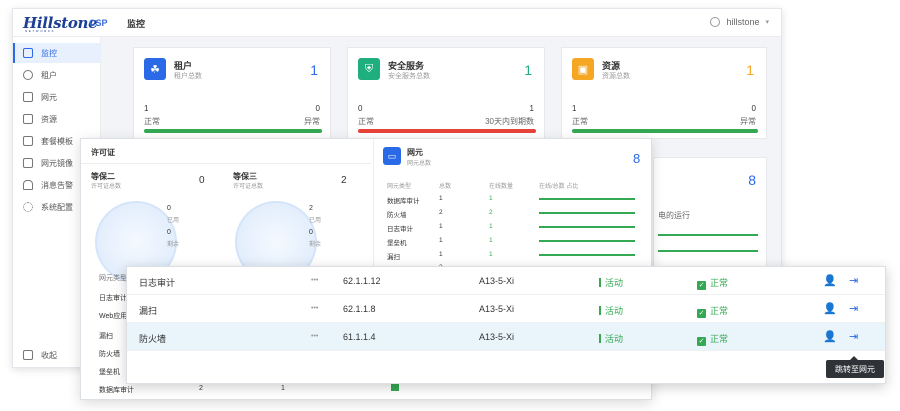 The image size is (900, 411). I want to click on card-subtitle: 租户总数, so click(188, 76).